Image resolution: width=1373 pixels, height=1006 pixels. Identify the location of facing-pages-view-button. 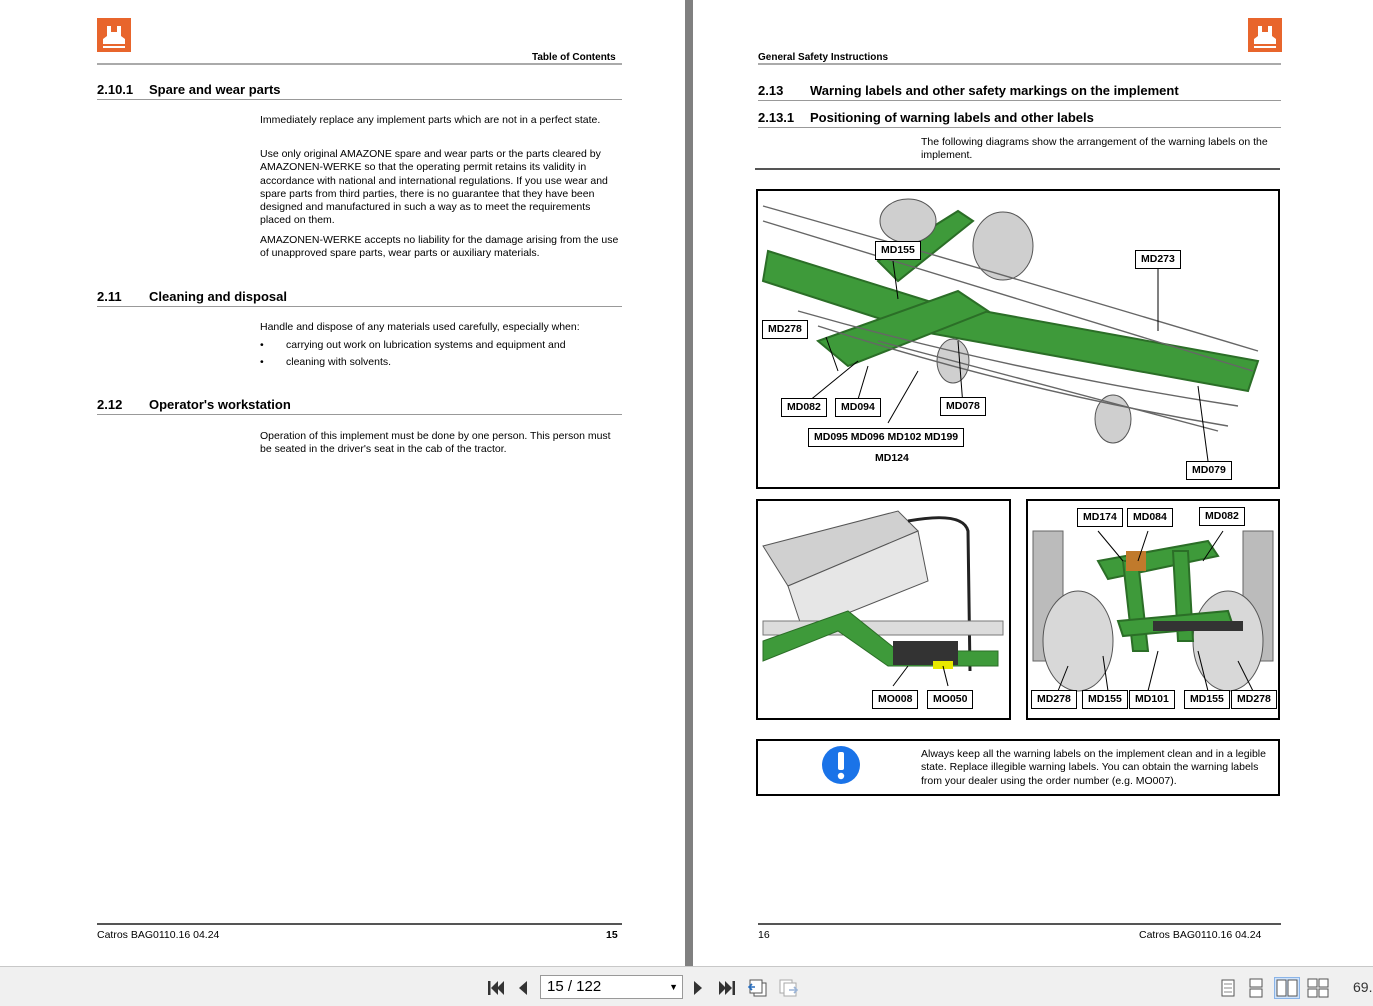
(1287, 988).